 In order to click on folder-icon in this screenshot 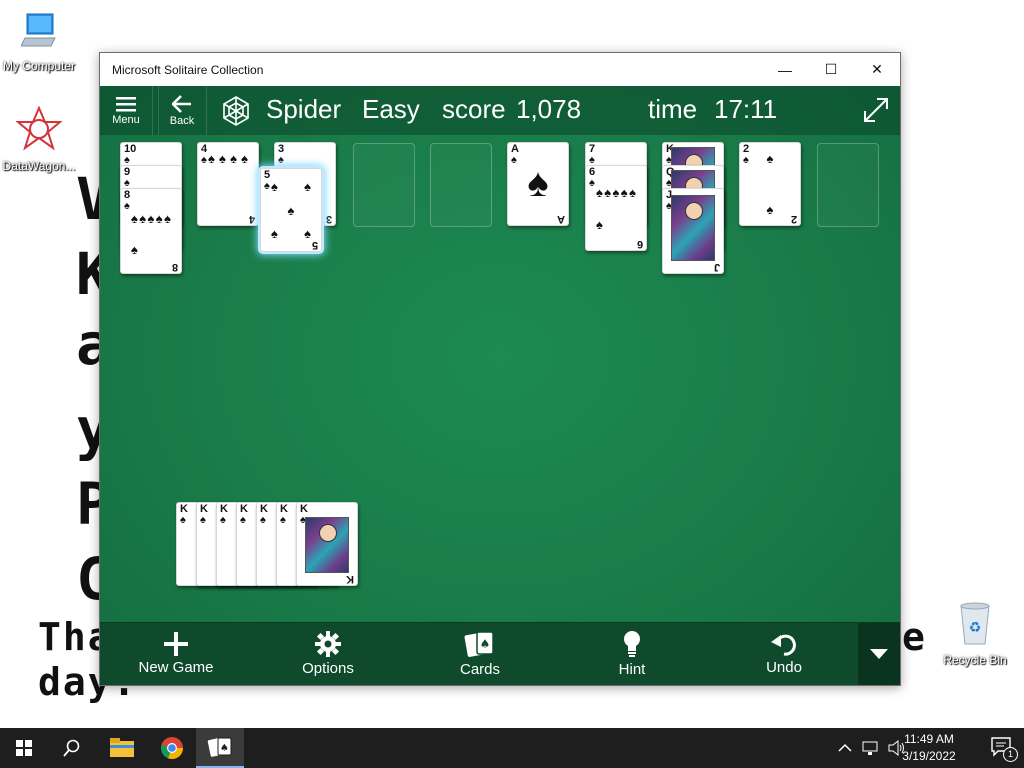, I will do `click(122, 747)`.